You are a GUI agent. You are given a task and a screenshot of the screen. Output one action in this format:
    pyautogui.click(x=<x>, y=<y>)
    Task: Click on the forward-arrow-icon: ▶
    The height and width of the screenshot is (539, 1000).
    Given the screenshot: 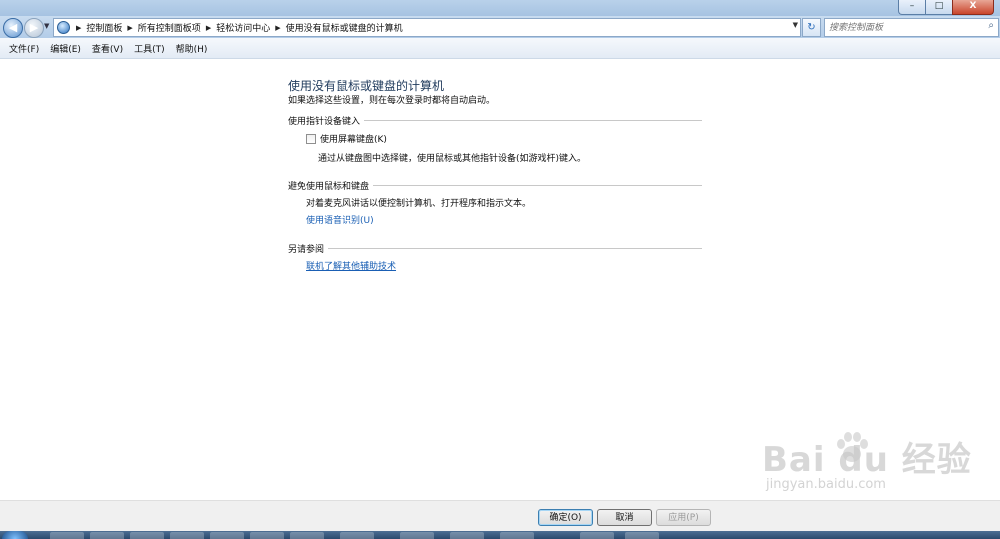 What is the action you would take?
    pyautogui.click(x=34, y=27)
    